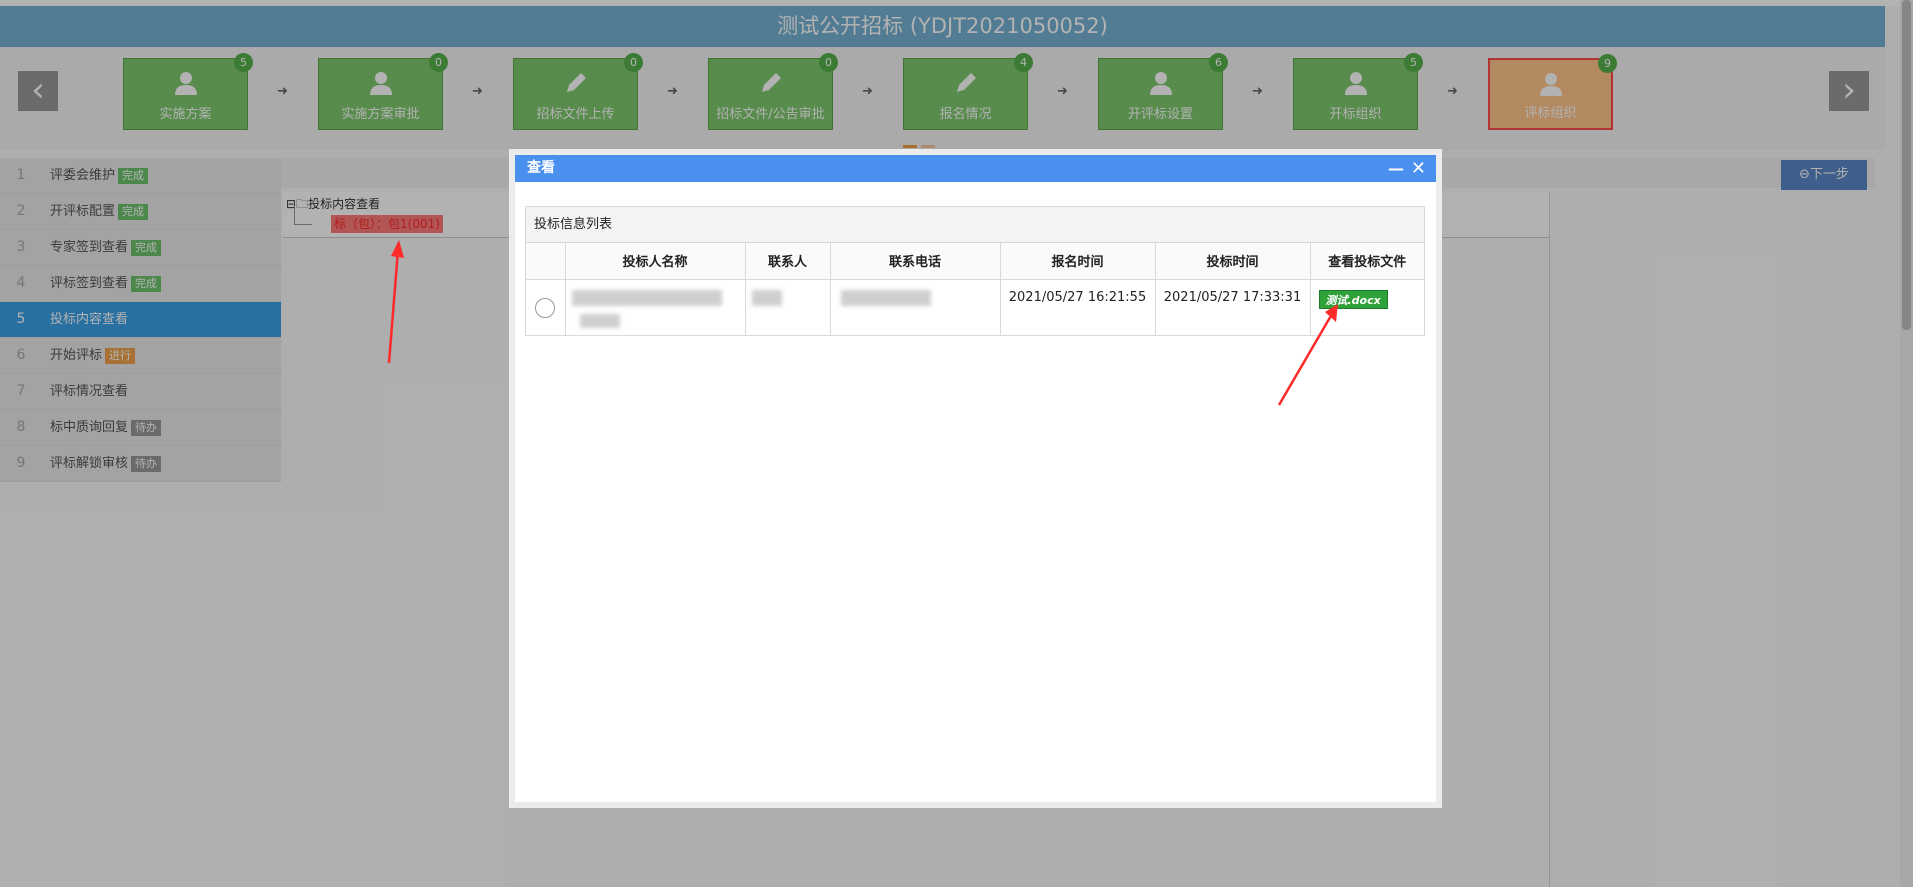 This screenshot has width=1913, height=887. I want to click on column-header: 投标人名称, so click(655, 261).